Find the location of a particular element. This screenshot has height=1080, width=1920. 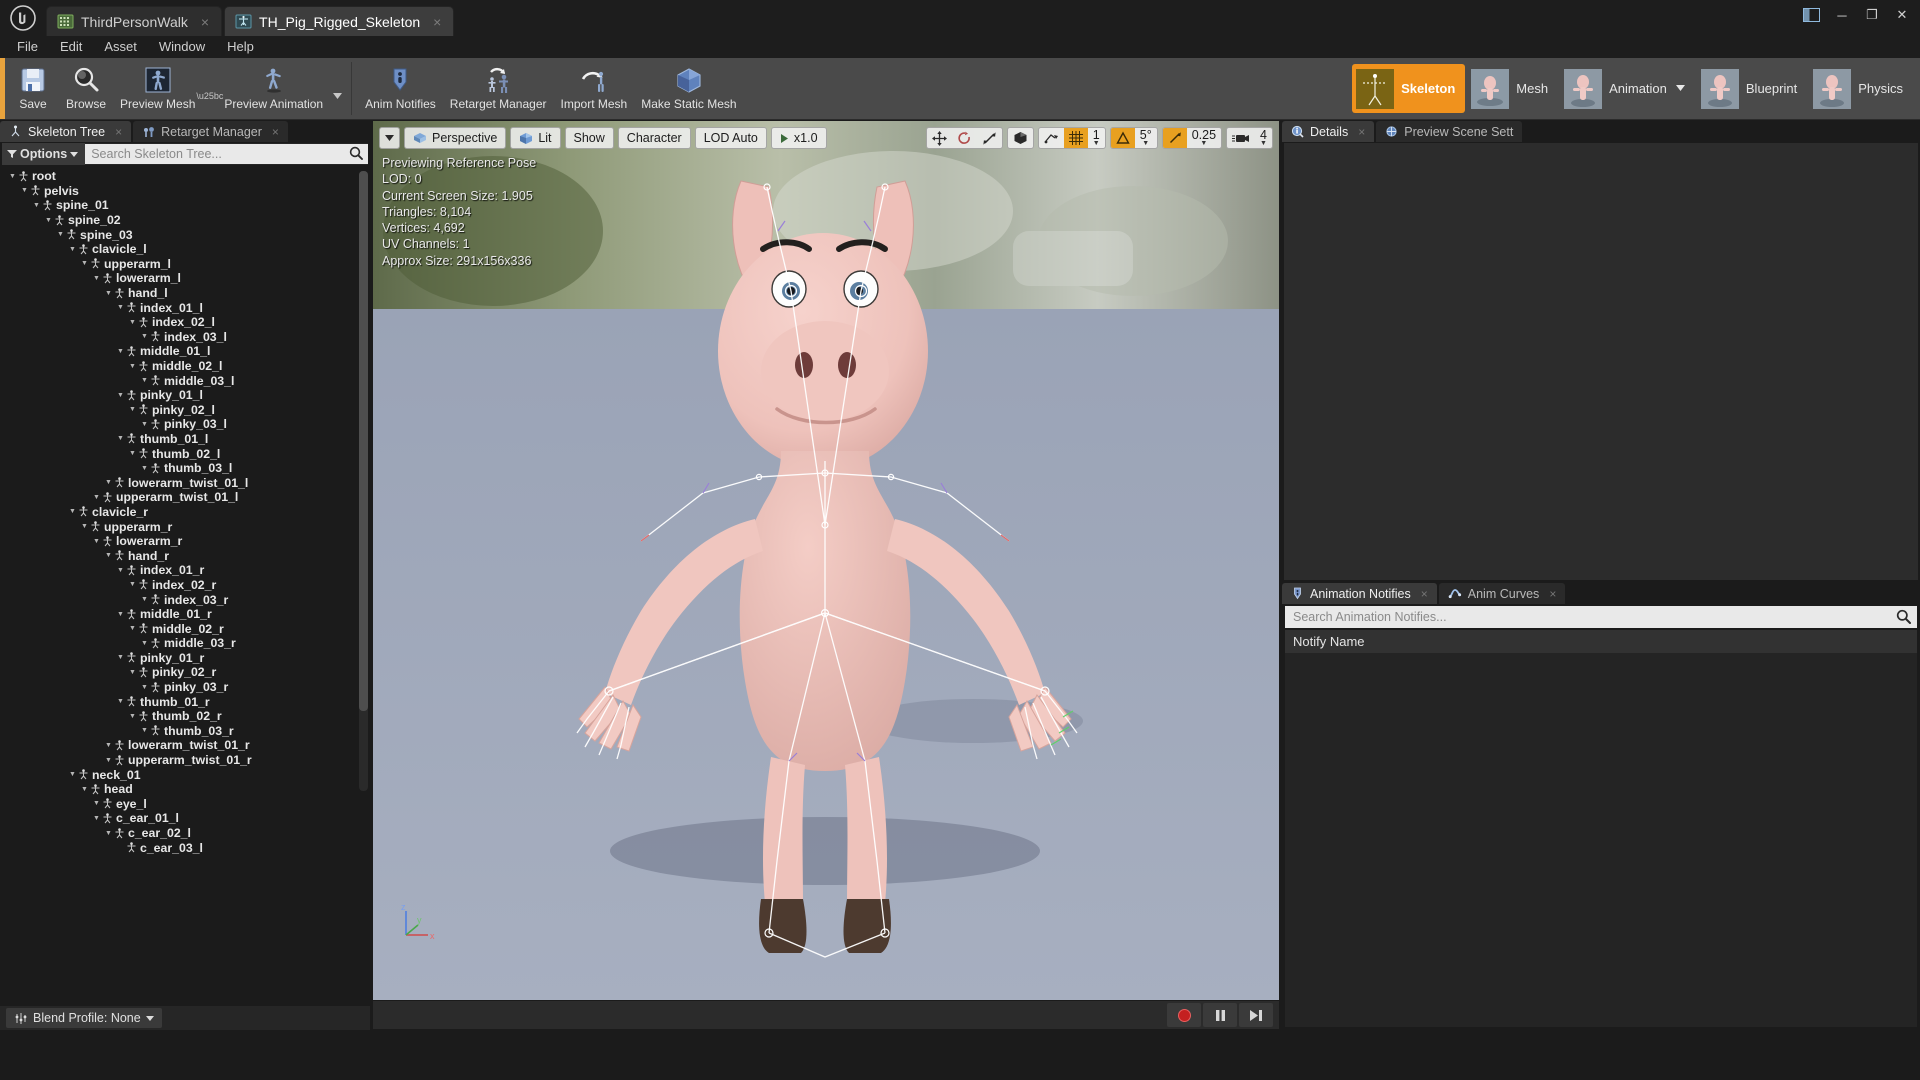

character-menu-button: Character is located at coordinates (654, 138).